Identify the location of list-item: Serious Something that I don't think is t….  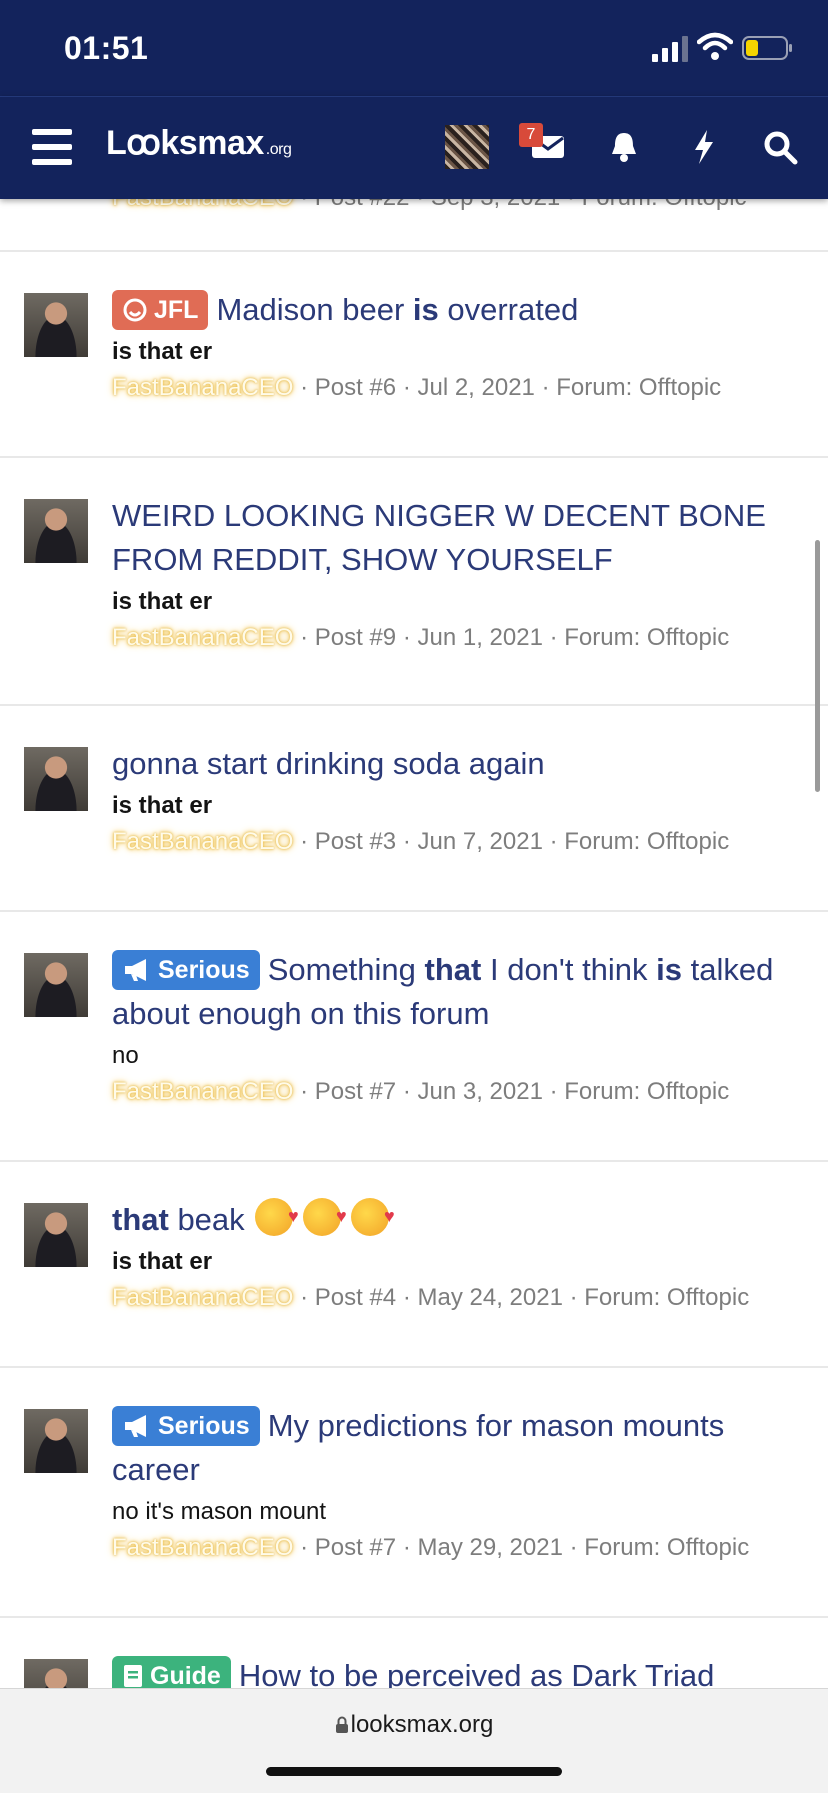
(414, 1037).